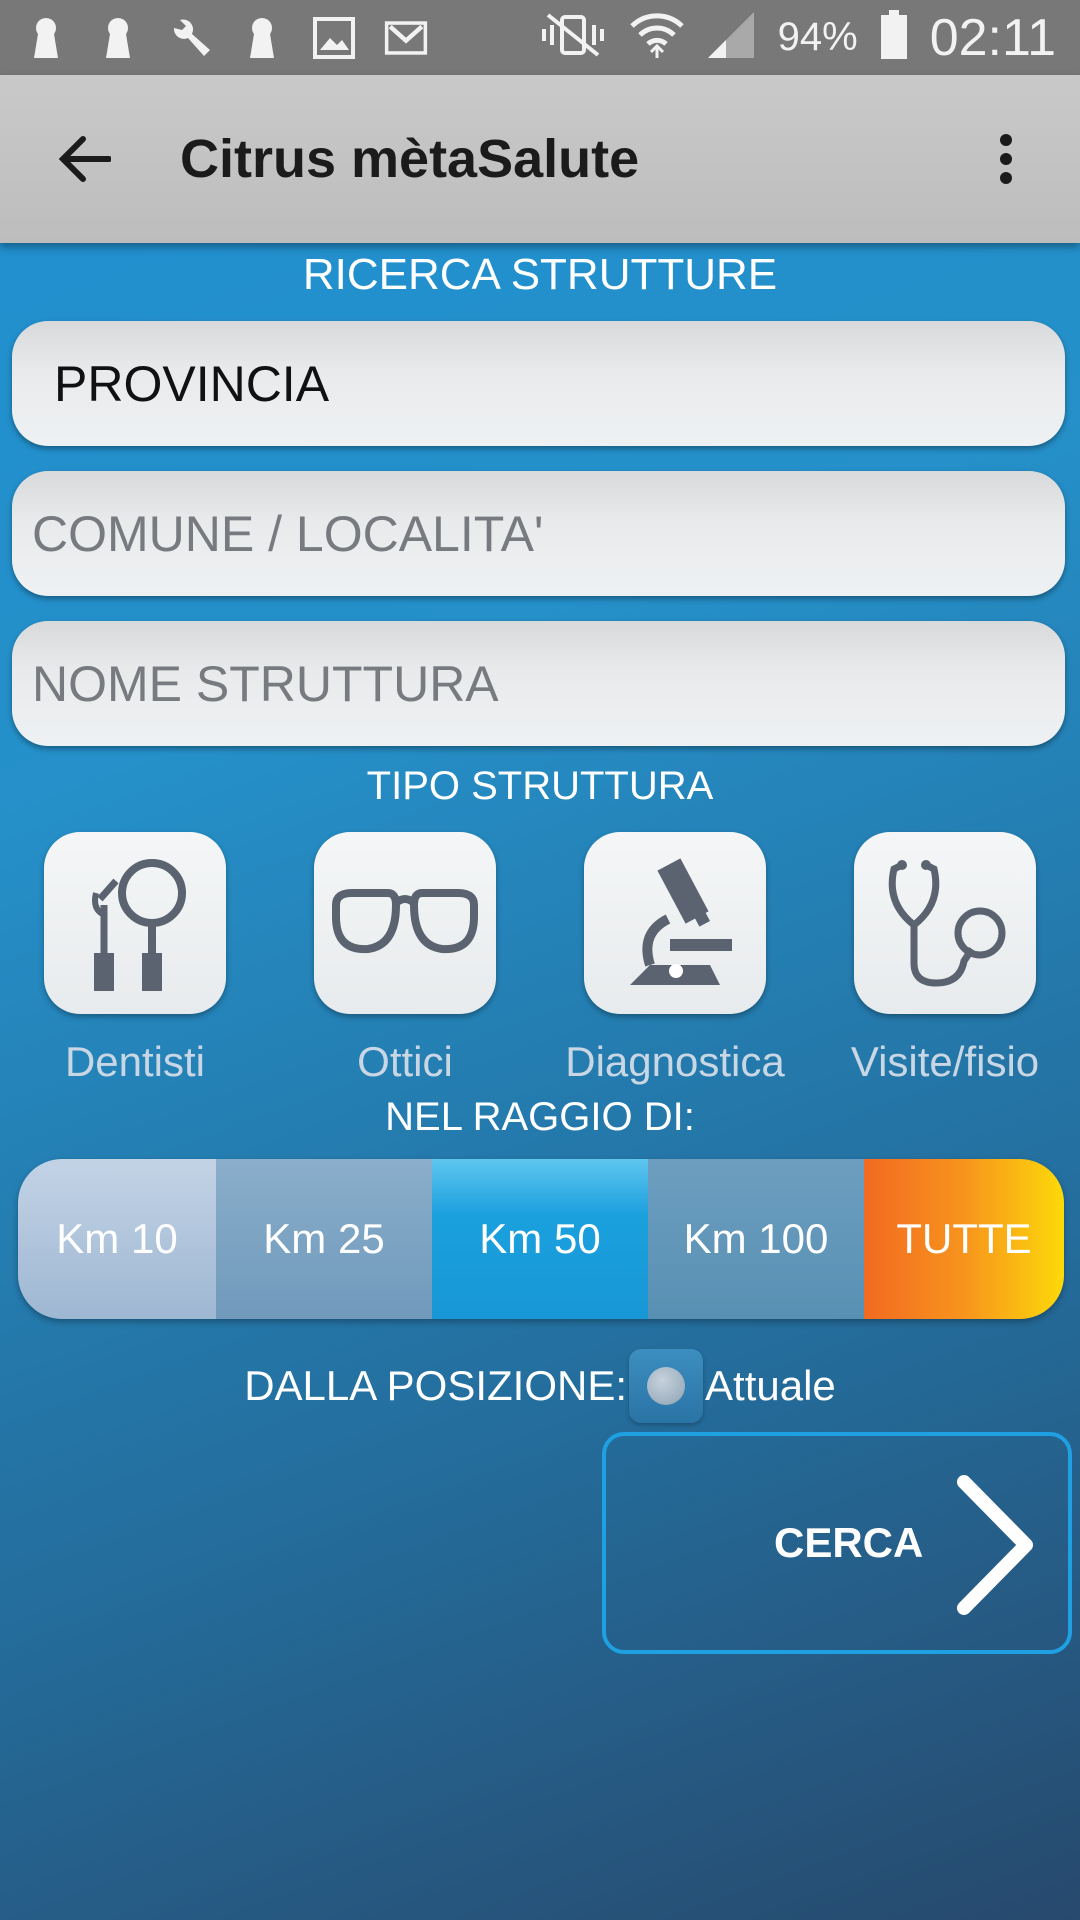 The width and height of the screenshot is (1080, 1920). I want to click on comune-field, so click(538, 533).